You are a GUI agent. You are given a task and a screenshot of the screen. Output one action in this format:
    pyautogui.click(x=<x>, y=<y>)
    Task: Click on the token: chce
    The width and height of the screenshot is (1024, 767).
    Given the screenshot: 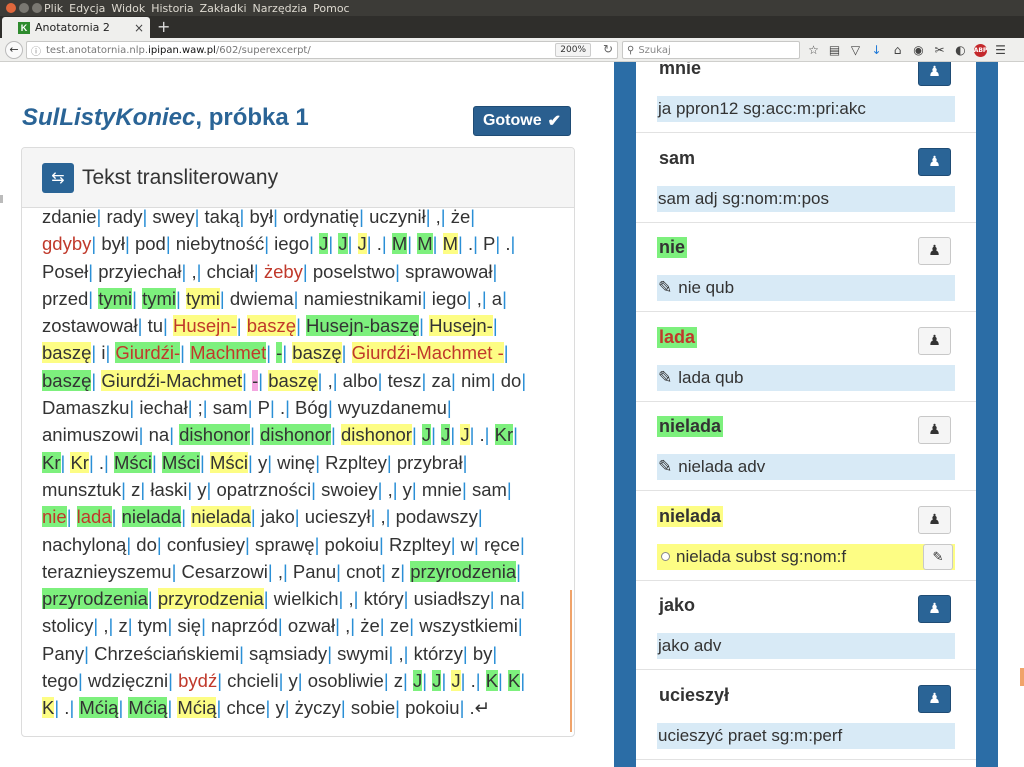 What is the action you would take?
    pyautogui.click(x=245, y=707)
    